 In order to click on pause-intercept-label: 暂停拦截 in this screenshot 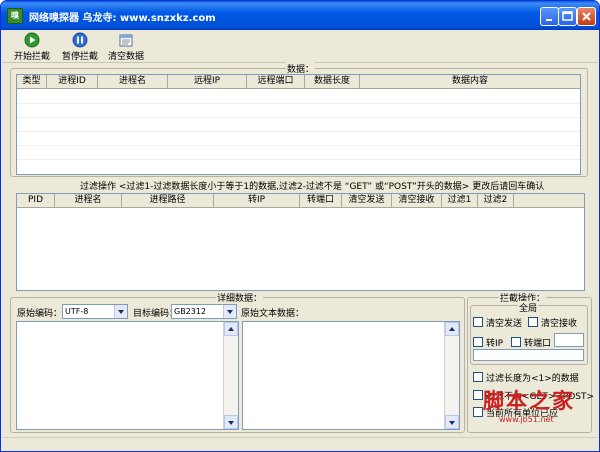, I will do `click(79, 57)`.